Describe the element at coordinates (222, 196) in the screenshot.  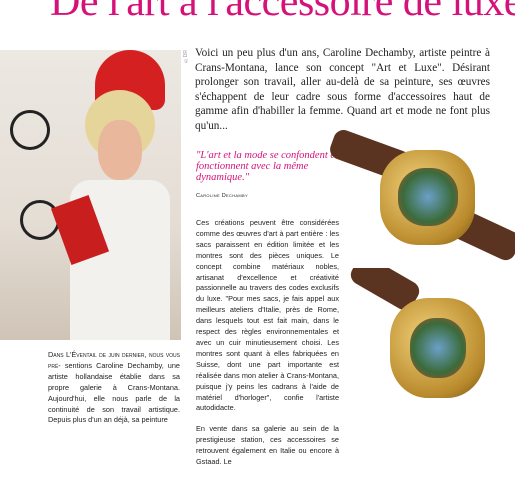
I see `quote-author: Caroline Dechamby` at that location.